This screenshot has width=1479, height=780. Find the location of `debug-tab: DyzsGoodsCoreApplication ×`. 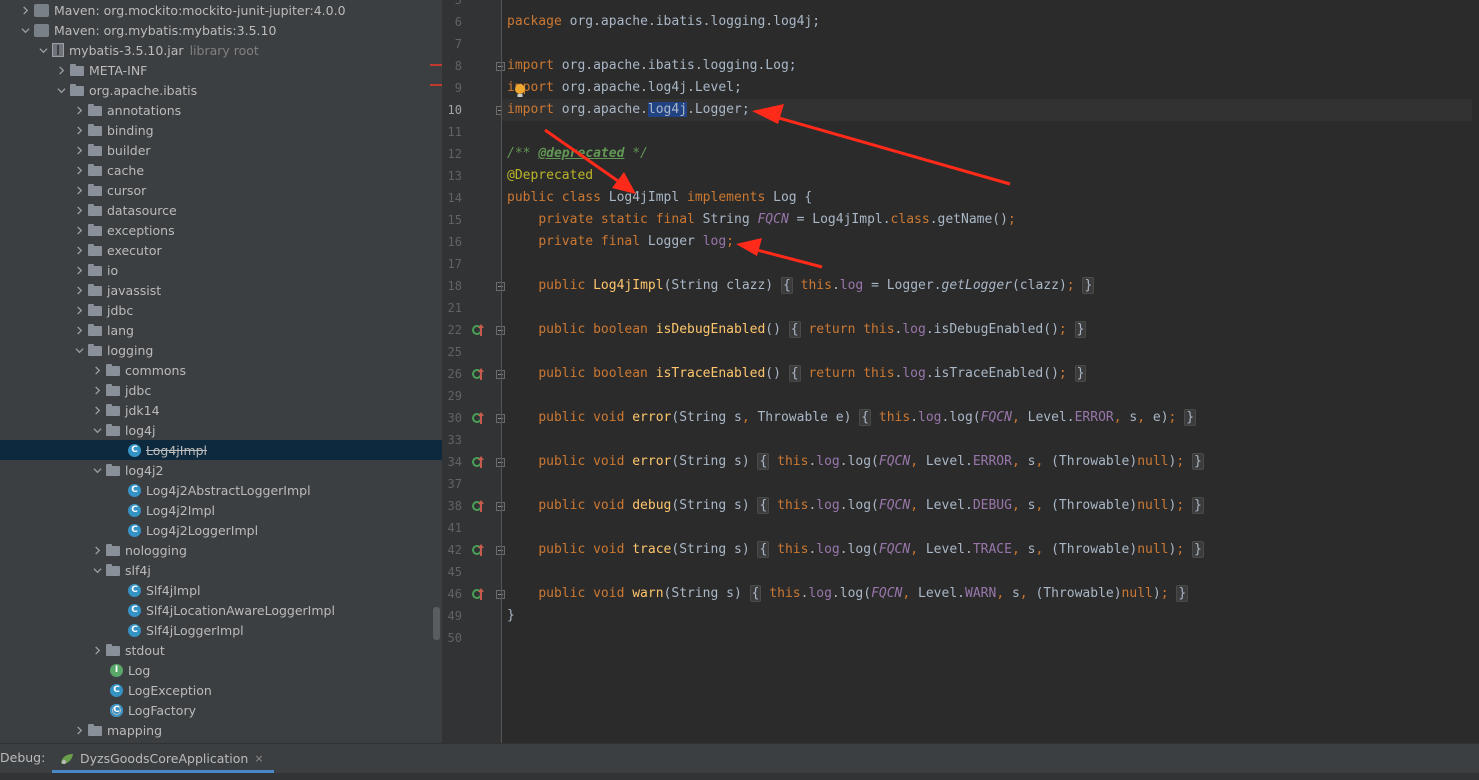

debug-tab: DyzsGoodsCoreApplication × is located at coordinates (163, 758).